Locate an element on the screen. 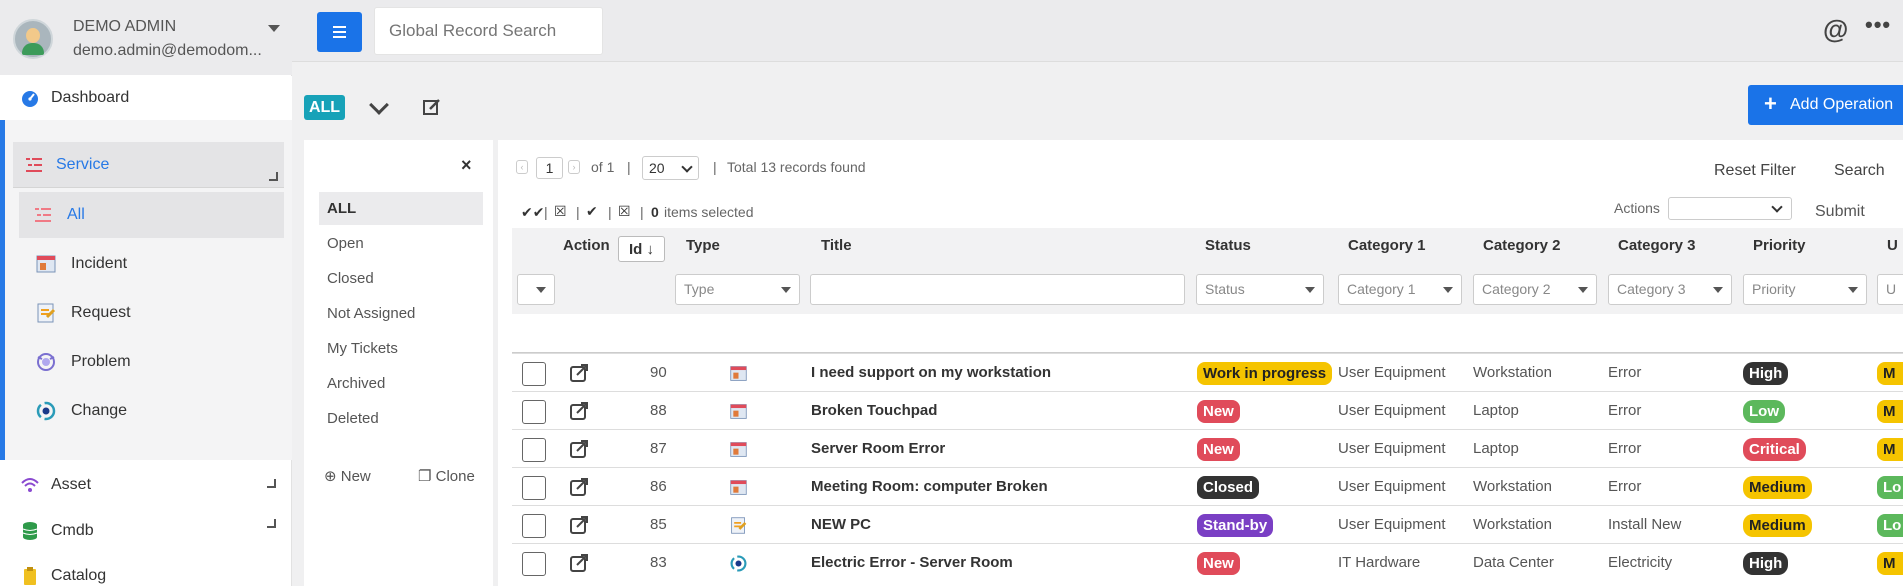  row-title: Meeting Room: computer Broken is located at coordinates (929, 486).